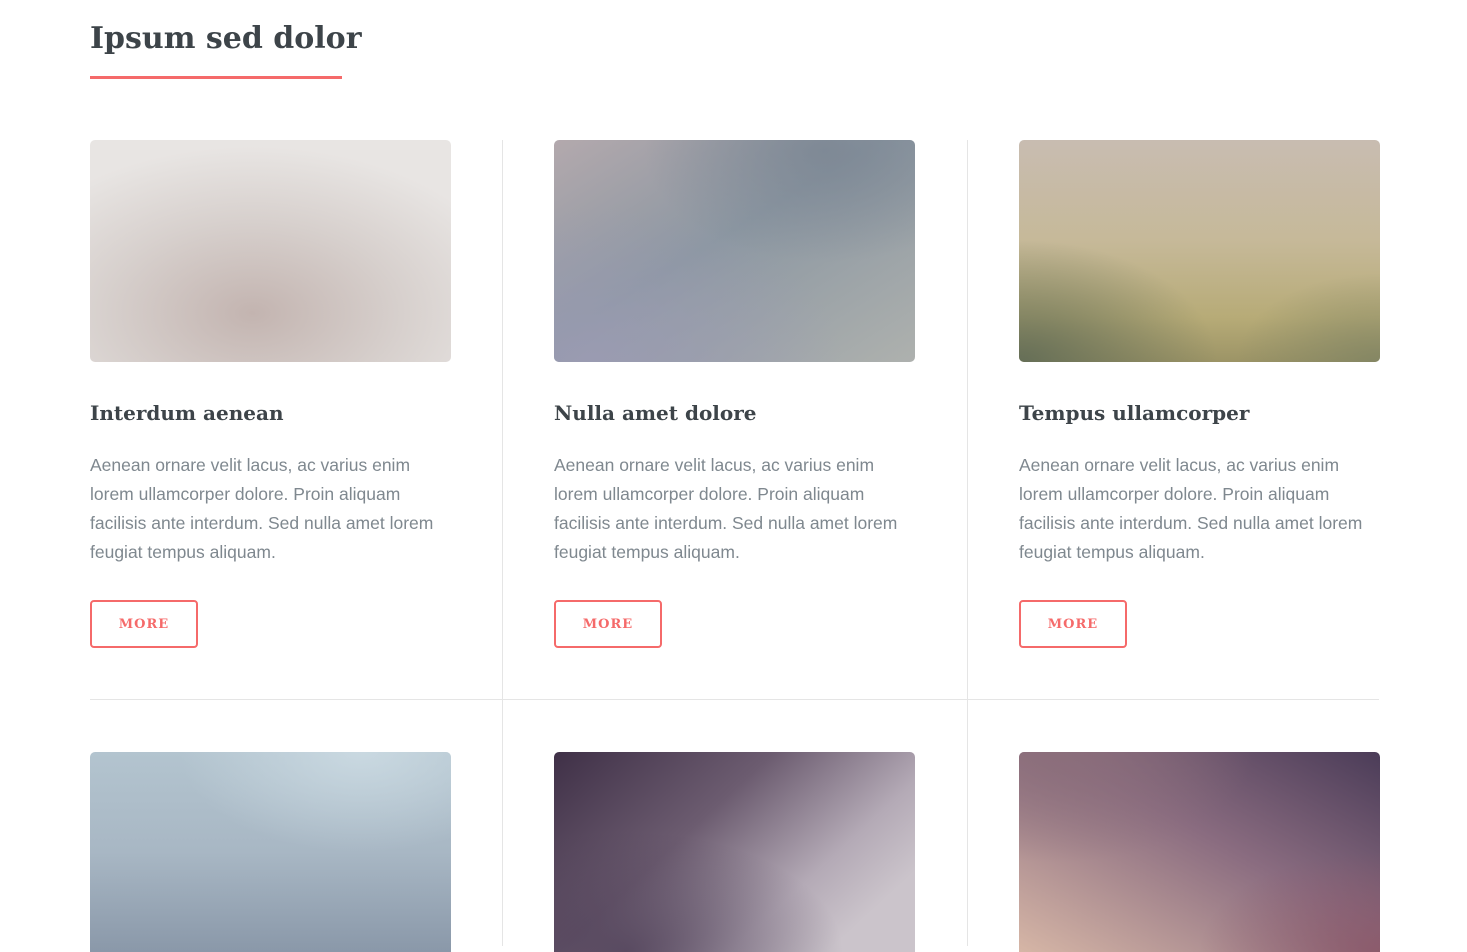  What do you see at coordinates (1134, 413) in the screenshot?
I see `article-title: Tempus ullamcorper` at bounding box center [1134, 413].